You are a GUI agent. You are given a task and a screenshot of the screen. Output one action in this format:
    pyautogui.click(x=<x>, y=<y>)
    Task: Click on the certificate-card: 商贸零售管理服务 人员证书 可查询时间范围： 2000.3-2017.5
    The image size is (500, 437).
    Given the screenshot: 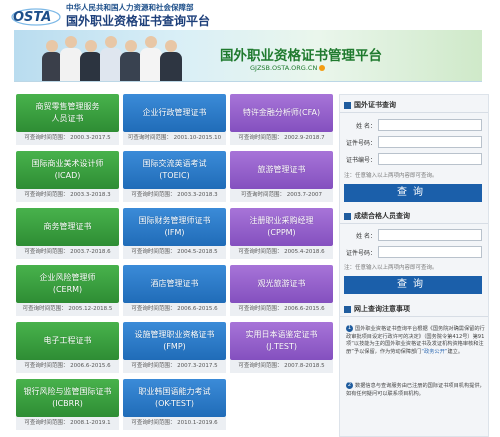 What is the action you would take?
    pyautogui.click(x=67, y=120)
    